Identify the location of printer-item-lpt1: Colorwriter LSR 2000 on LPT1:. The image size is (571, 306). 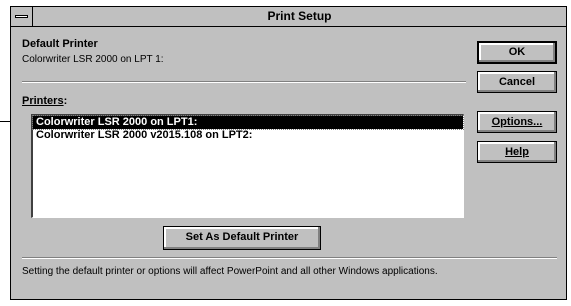
(248, 122).